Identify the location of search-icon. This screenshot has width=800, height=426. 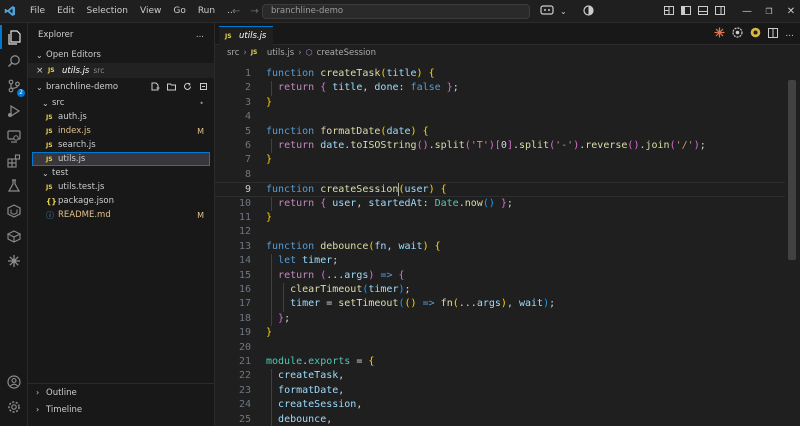
(14, 61).